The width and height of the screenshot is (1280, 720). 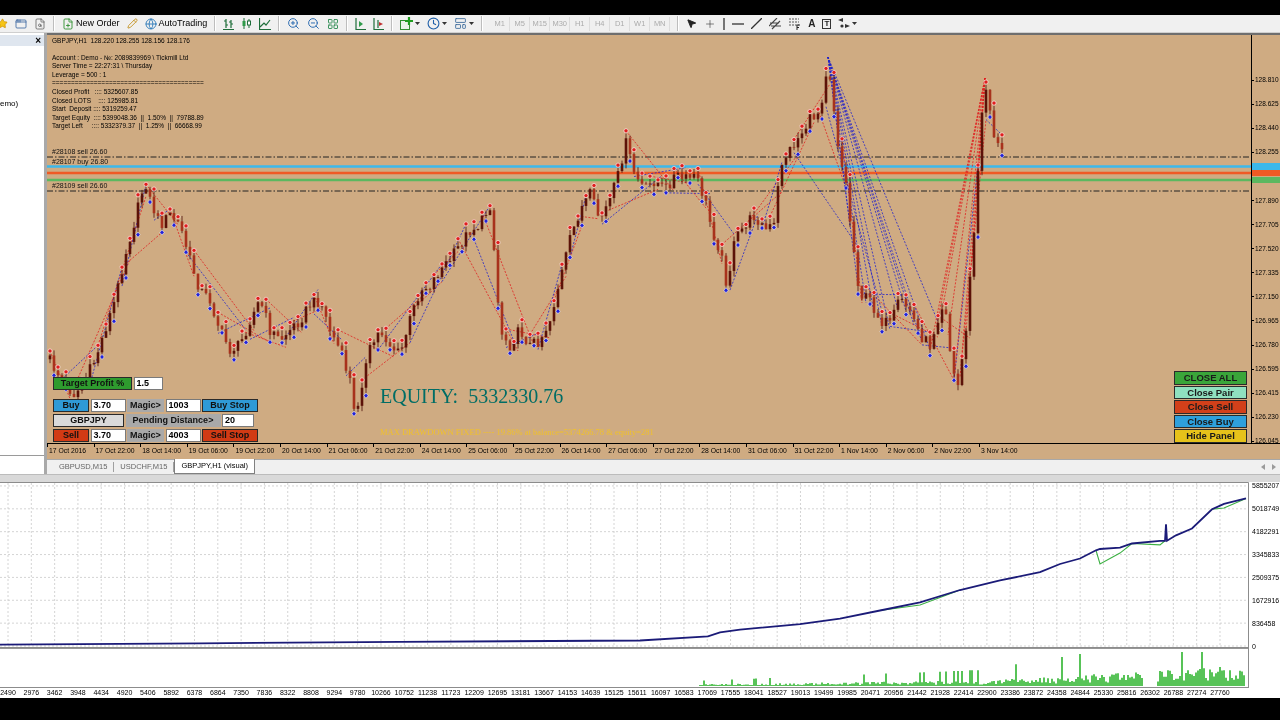 I want to click on value-field: 20, so click(x=238, y=420).